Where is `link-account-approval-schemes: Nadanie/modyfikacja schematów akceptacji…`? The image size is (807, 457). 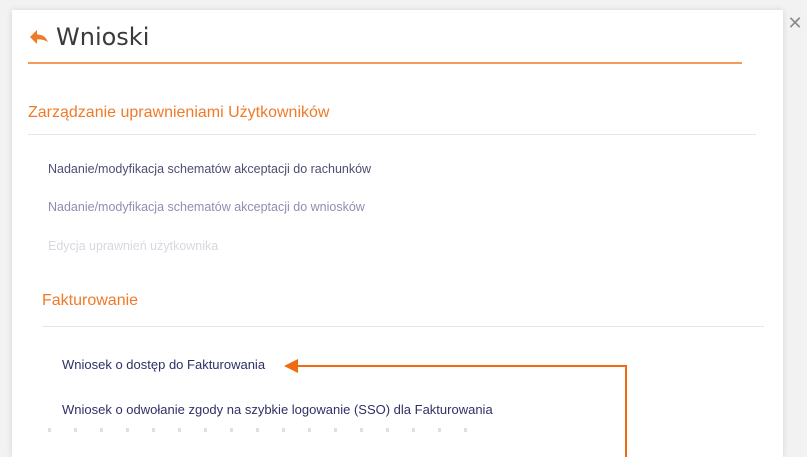
link-account-approval-schemes: Nadanie/modyfikacja schematów akceptacji… is located at coordinates (209, 169).